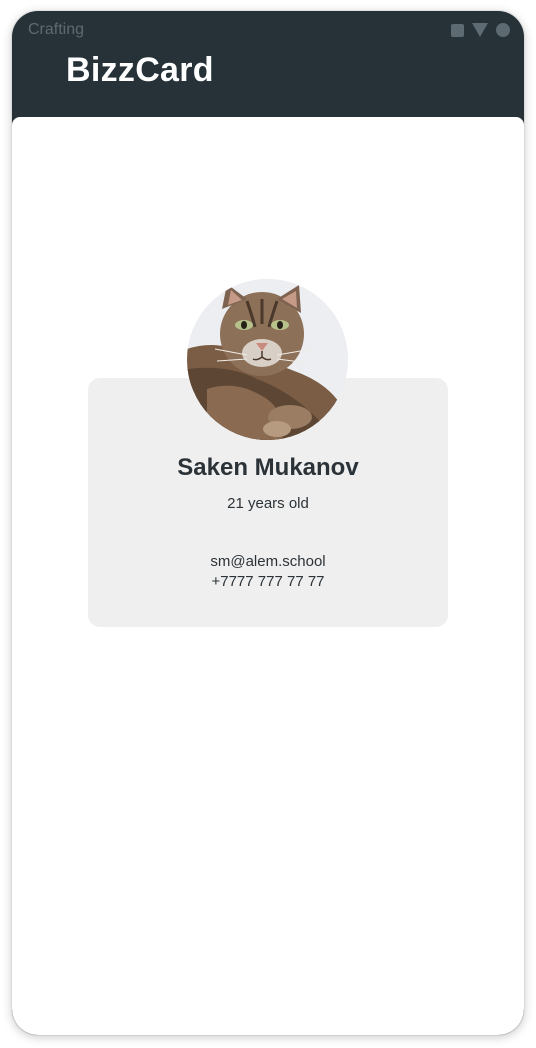  What do you see at coordinates (268, 503) in the screenshot?
I see `profile-age: 21 years old` at bounding box center [268, 503].